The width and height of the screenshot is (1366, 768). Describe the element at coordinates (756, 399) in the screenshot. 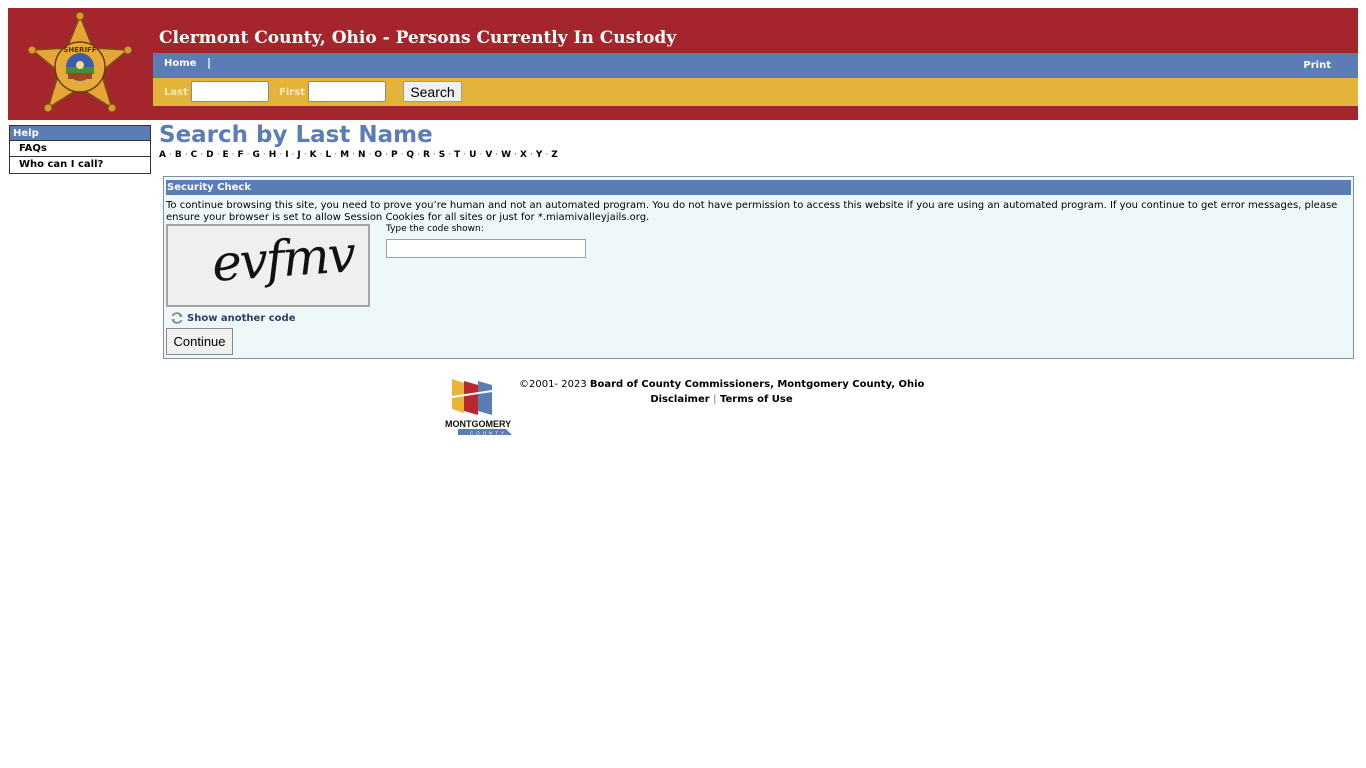

I see `terms-of-use-link: Terms of Use` at that location.